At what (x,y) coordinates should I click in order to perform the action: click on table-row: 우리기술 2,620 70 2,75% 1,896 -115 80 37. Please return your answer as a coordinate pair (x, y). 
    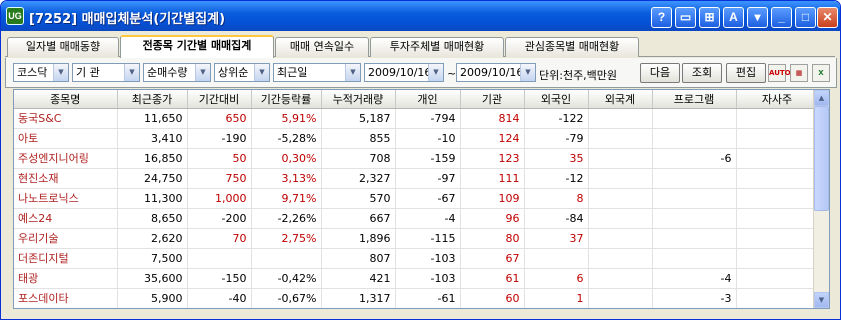
    Looking at the image, I should click on (416, 238).